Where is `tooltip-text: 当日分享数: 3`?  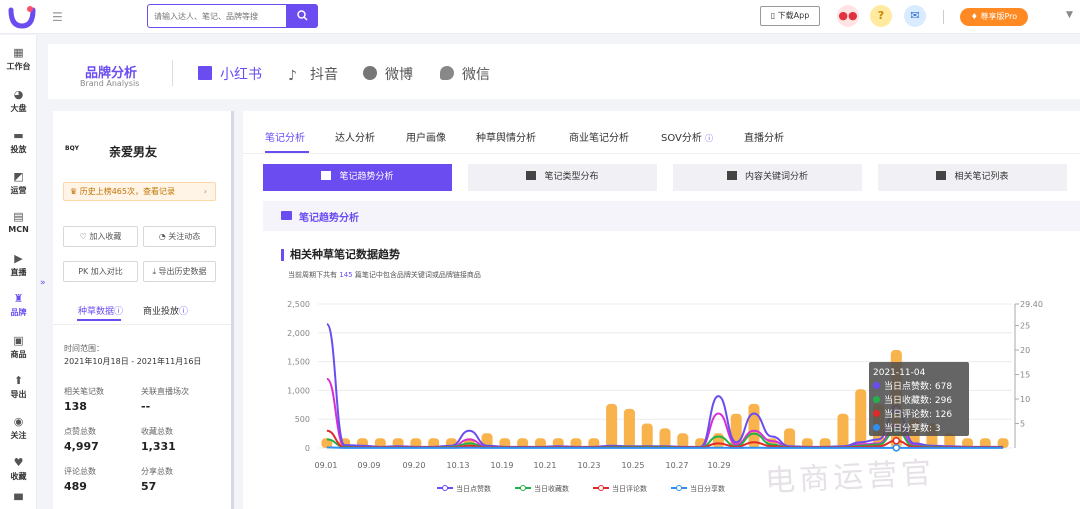
tooltip-text: 当日分享数: 3 is located at coordinates (912, 429).